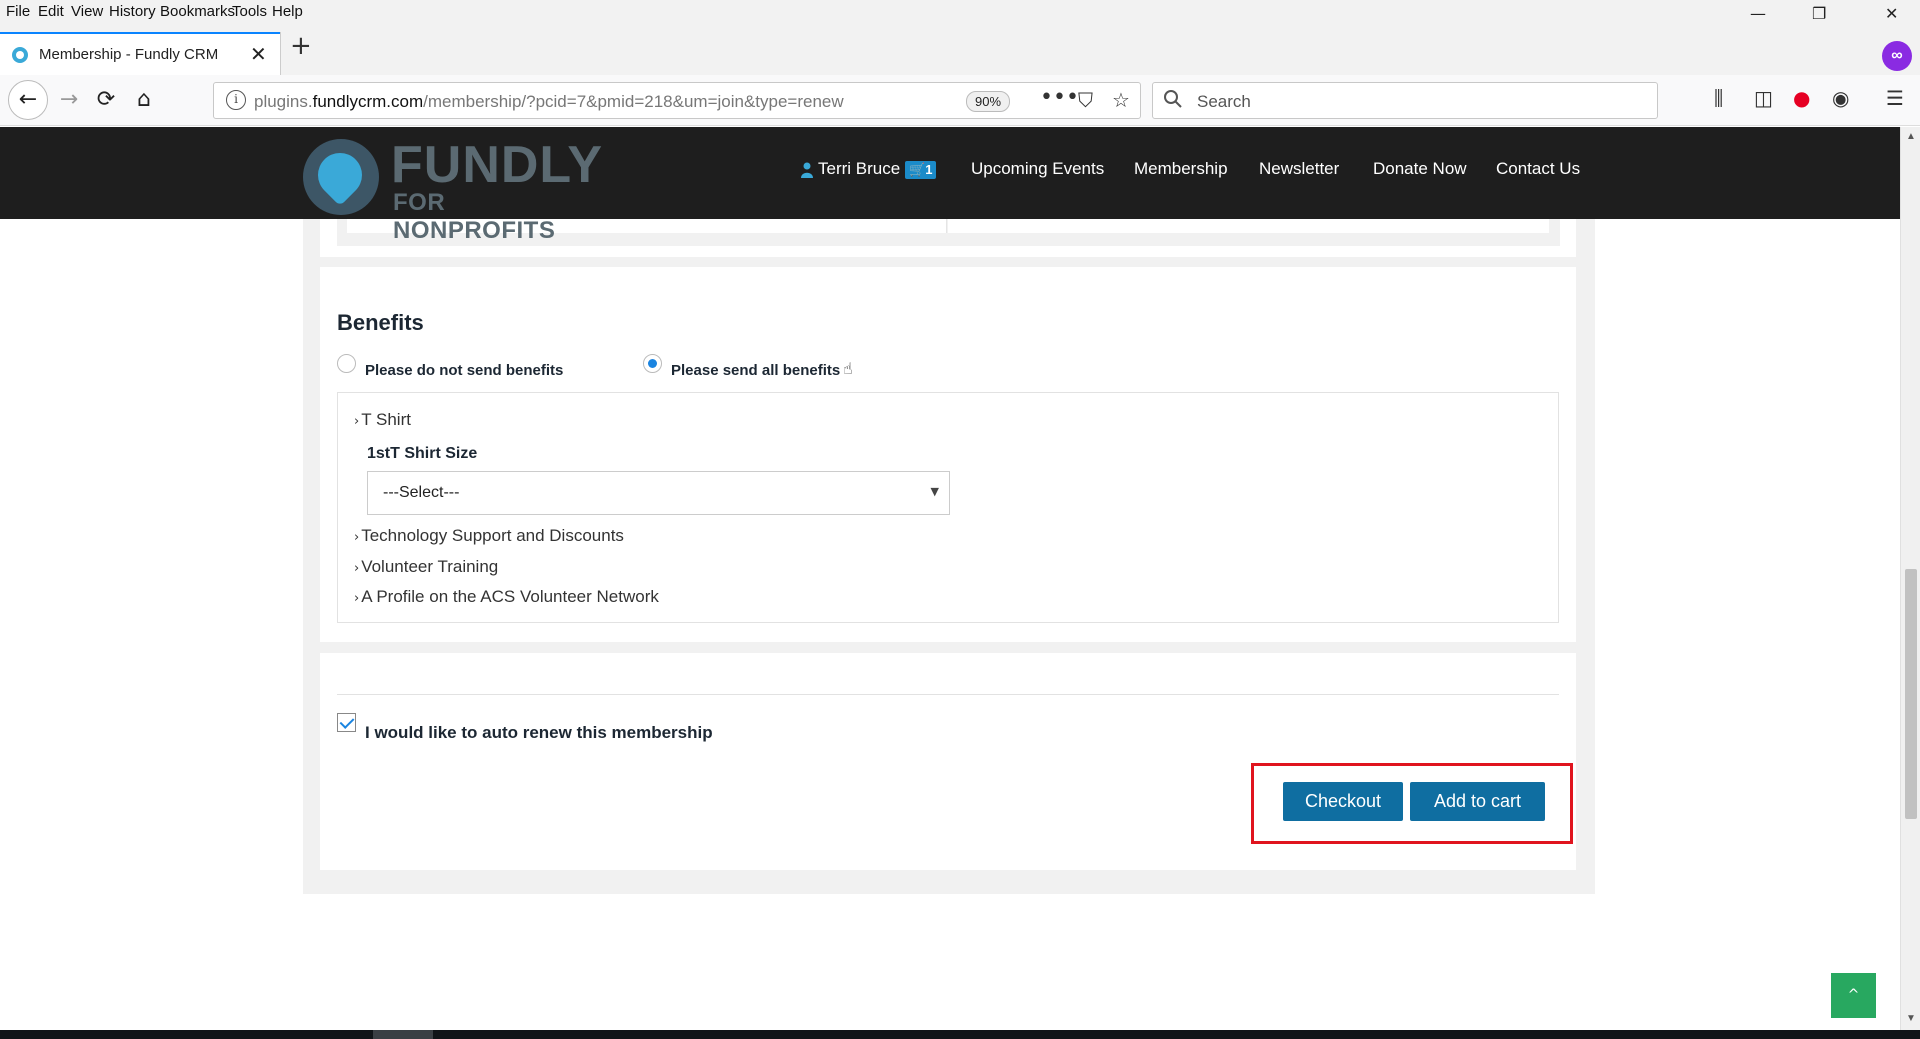 This screenshot has width=1920, height=1039. Describe the element at coordinates (346, 363) in the screenshot. I see `radio-no-benefits` at that location.